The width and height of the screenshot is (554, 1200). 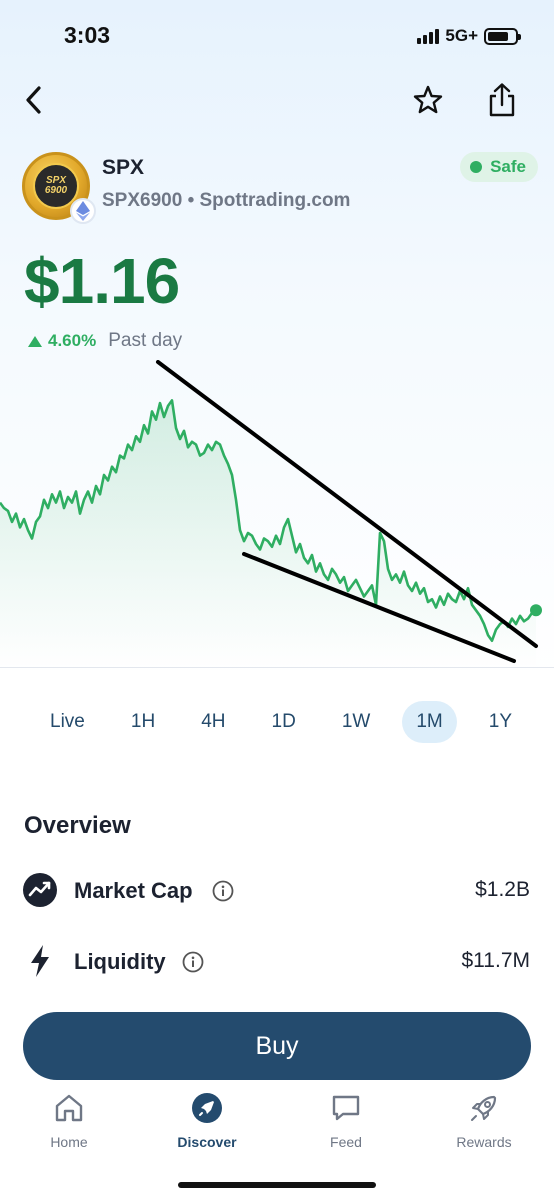 What do you see at coordinates (277, 890) in the screenshot?
I see `market-cap-row: Market Cap $1.2B` at bounding box center [277, 890].